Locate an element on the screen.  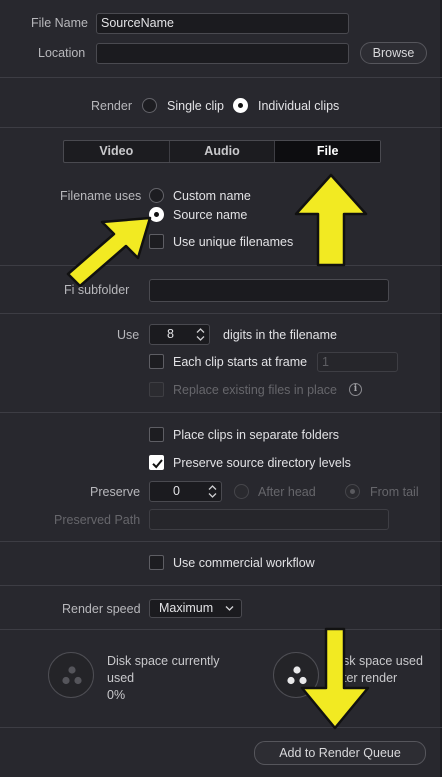
from-tail-label: From tail is located at coordinates (394, 492).